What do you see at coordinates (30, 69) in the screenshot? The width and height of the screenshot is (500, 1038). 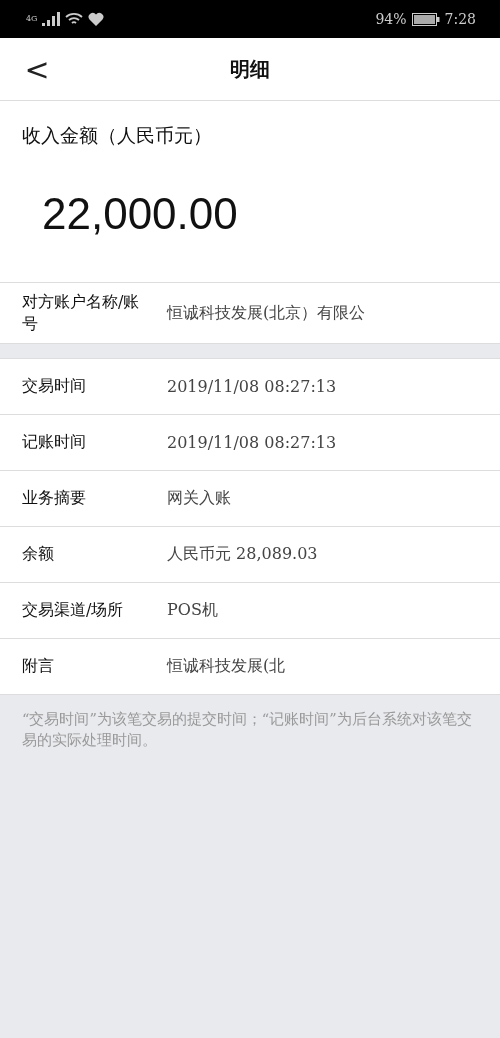 I see `back-button: <` at bounding box center [30, 69].